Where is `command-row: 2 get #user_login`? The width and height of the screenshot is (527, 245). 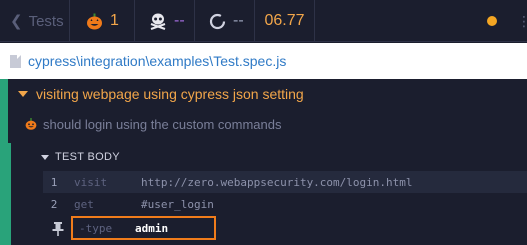 command-row: 2 get #user_login is located at coordinates (285, 204).